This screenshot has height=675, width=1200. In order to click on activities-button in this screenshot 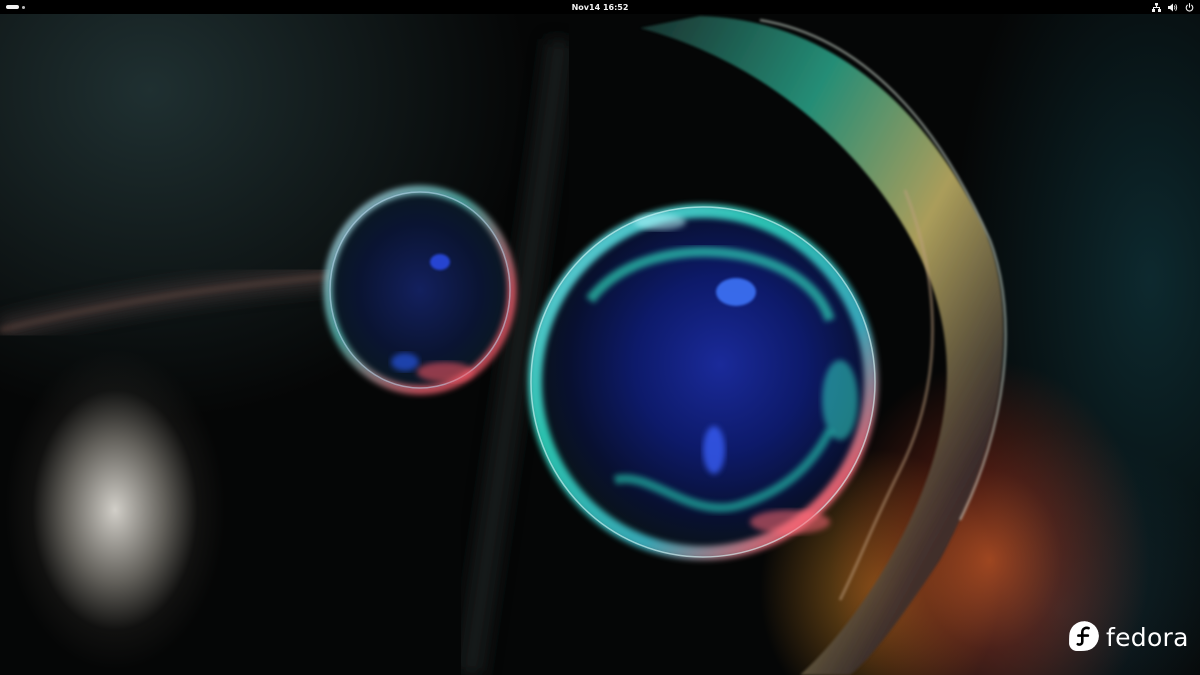, I will do `click(18, 7)`.